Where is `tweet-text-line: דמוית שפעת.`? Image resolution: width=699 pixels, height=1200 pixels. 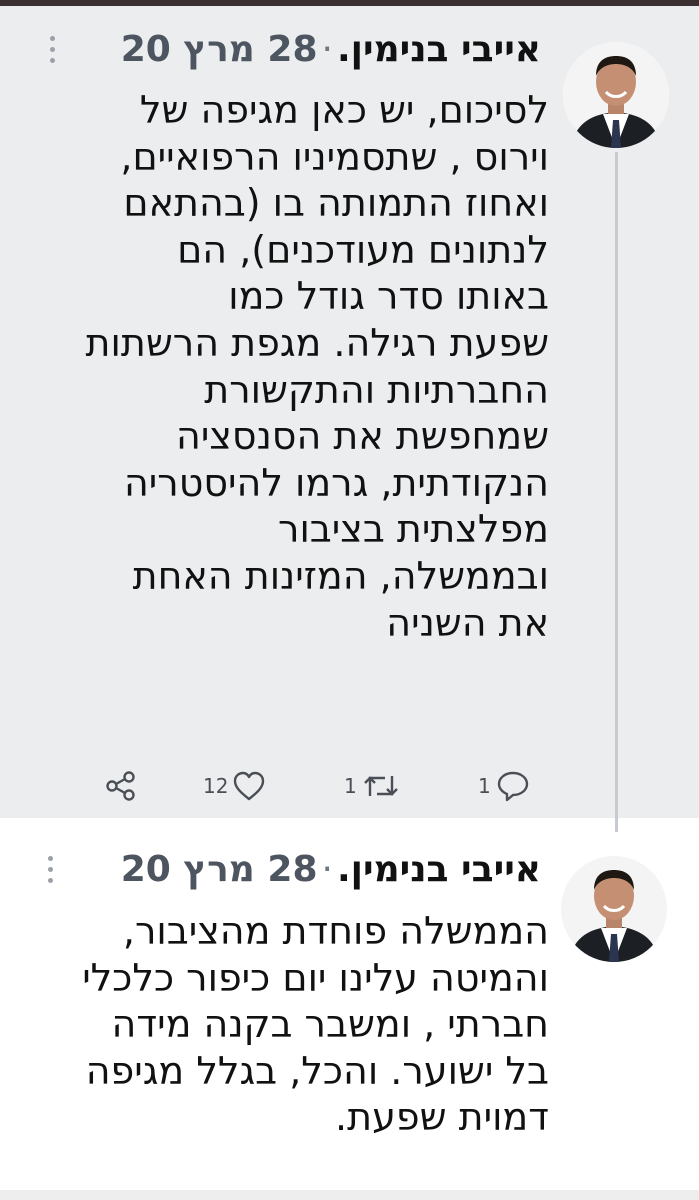
tweet-text-line: דמוית שפעת. is located at coordinates (442, 1117).